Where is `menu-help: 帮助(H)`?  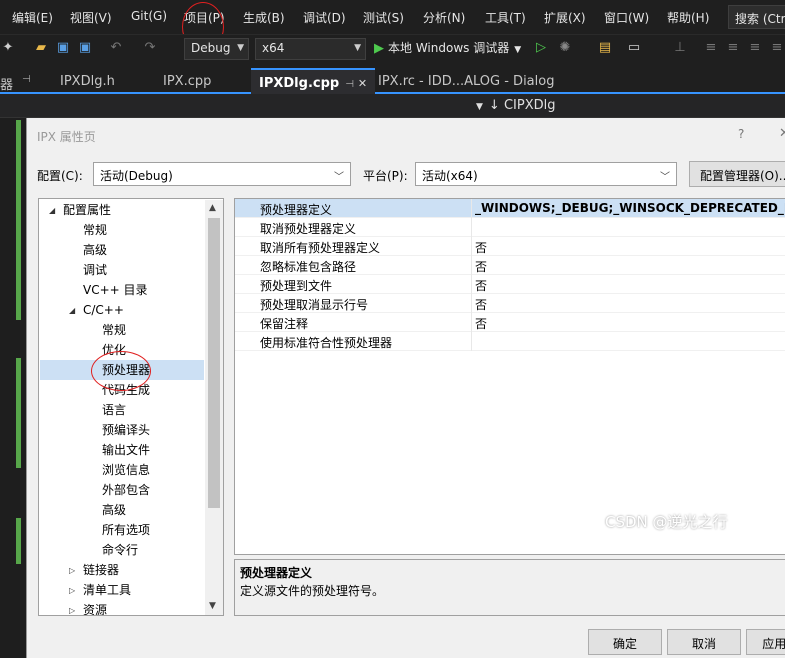 menu-help: 帮助(H) is located at coordinates (688, 17).